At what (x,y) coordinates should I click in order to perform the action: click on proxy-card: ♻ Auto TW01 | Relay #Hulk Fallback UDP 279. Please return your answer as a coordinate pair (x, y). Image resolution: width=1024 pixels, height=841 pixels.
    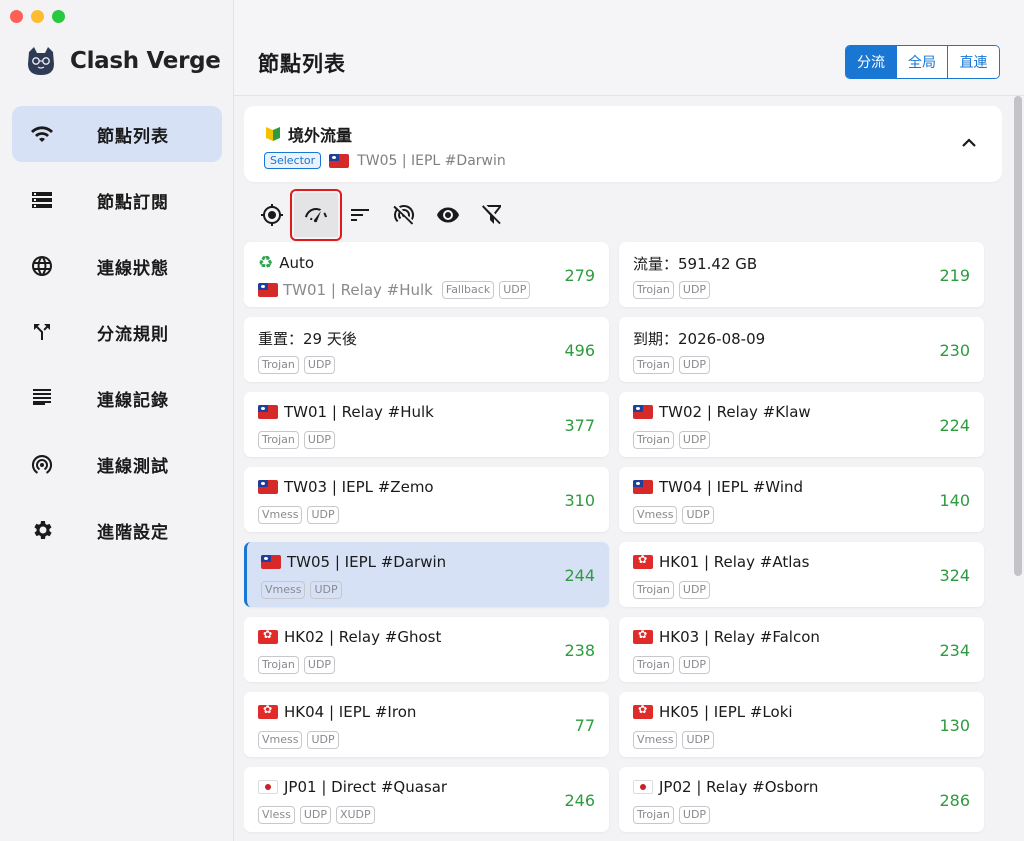
    Looking at the image, I should click on (426, 274).